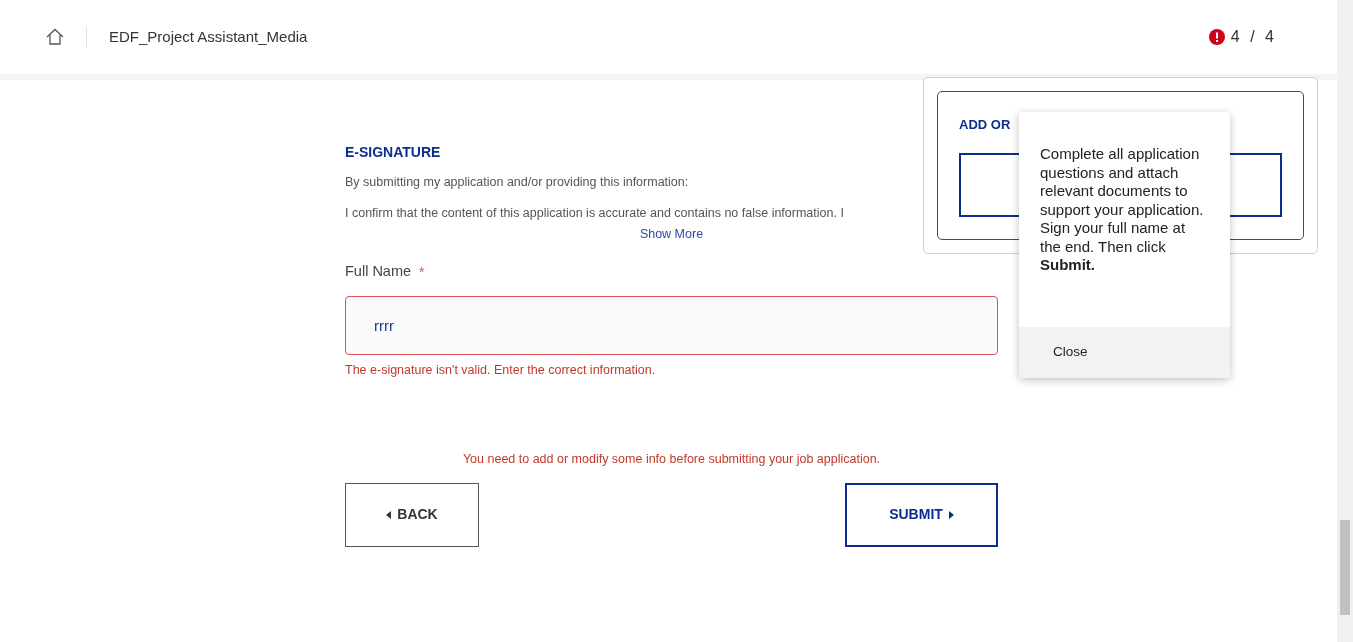 The image size is (1353, 642). I want to click on form-error: You need to add or modify some info before submitting your job application., so click(671, 459).